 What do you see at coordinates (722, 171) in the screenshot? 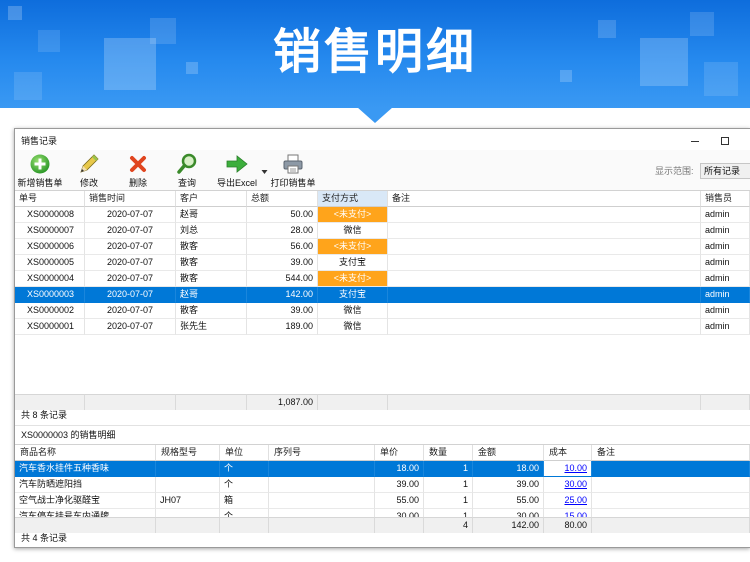
I see `display-range-value: 所有记录` at bounding box center [722, 171].